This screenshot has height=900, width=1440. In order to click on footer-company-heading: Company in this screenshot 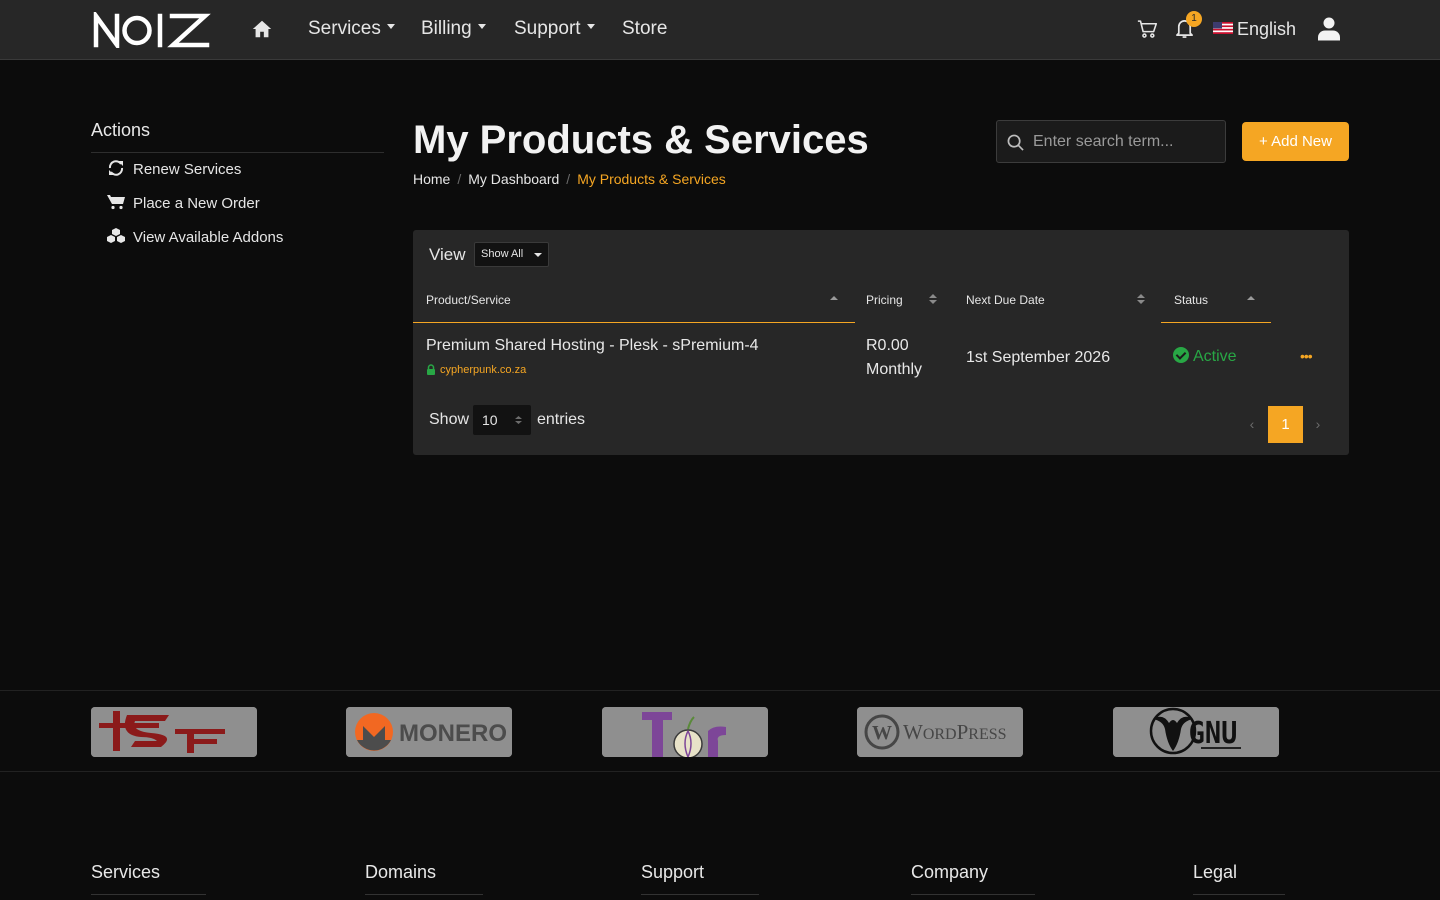, I will do `click(950, 872)`.